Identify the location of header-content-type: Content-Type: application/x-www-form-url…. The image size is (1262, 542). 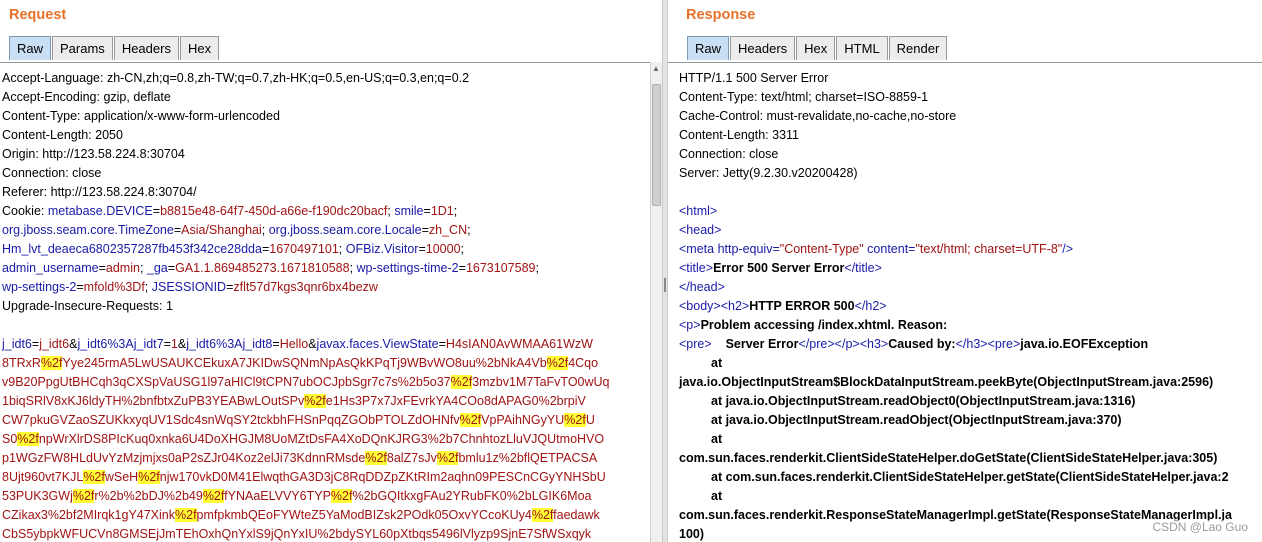
(141, 116).